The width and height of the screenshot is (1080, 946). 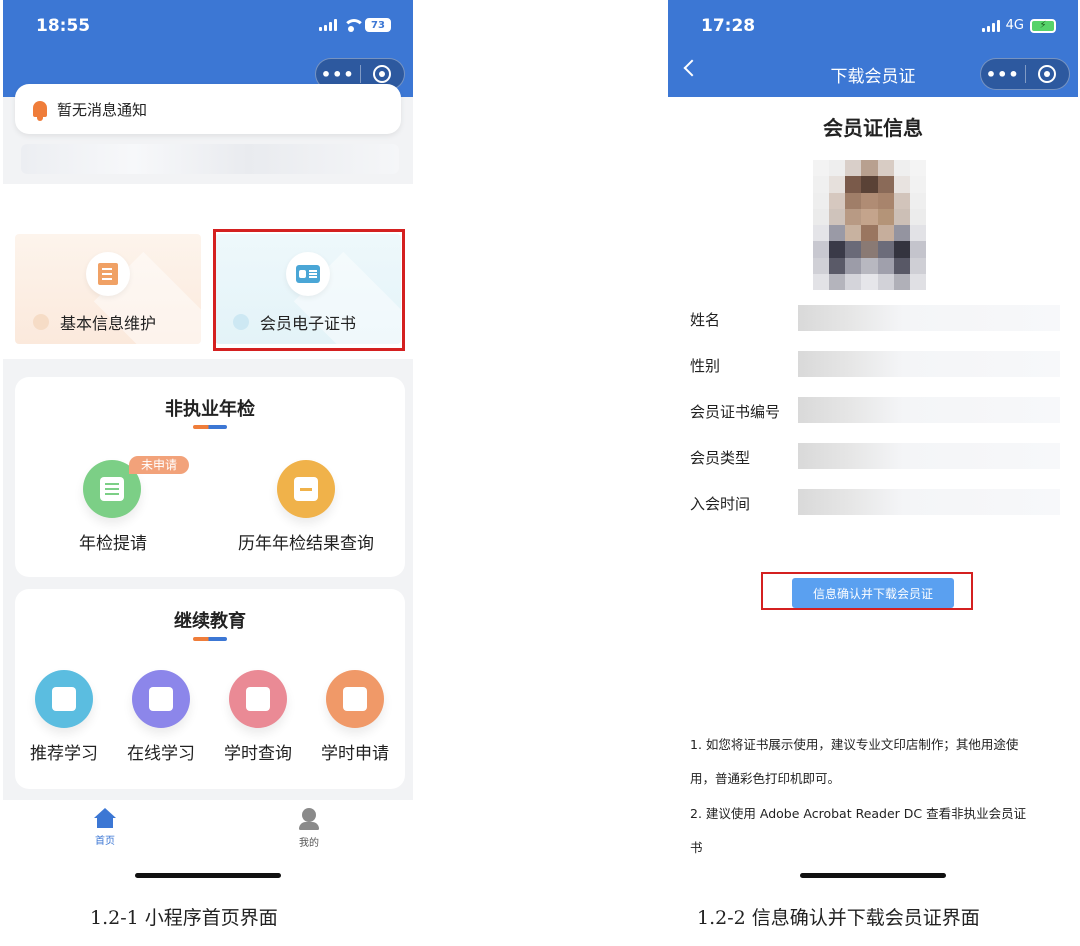 I want to click on section-title: 非执业年检, so click(x=210, y=409).